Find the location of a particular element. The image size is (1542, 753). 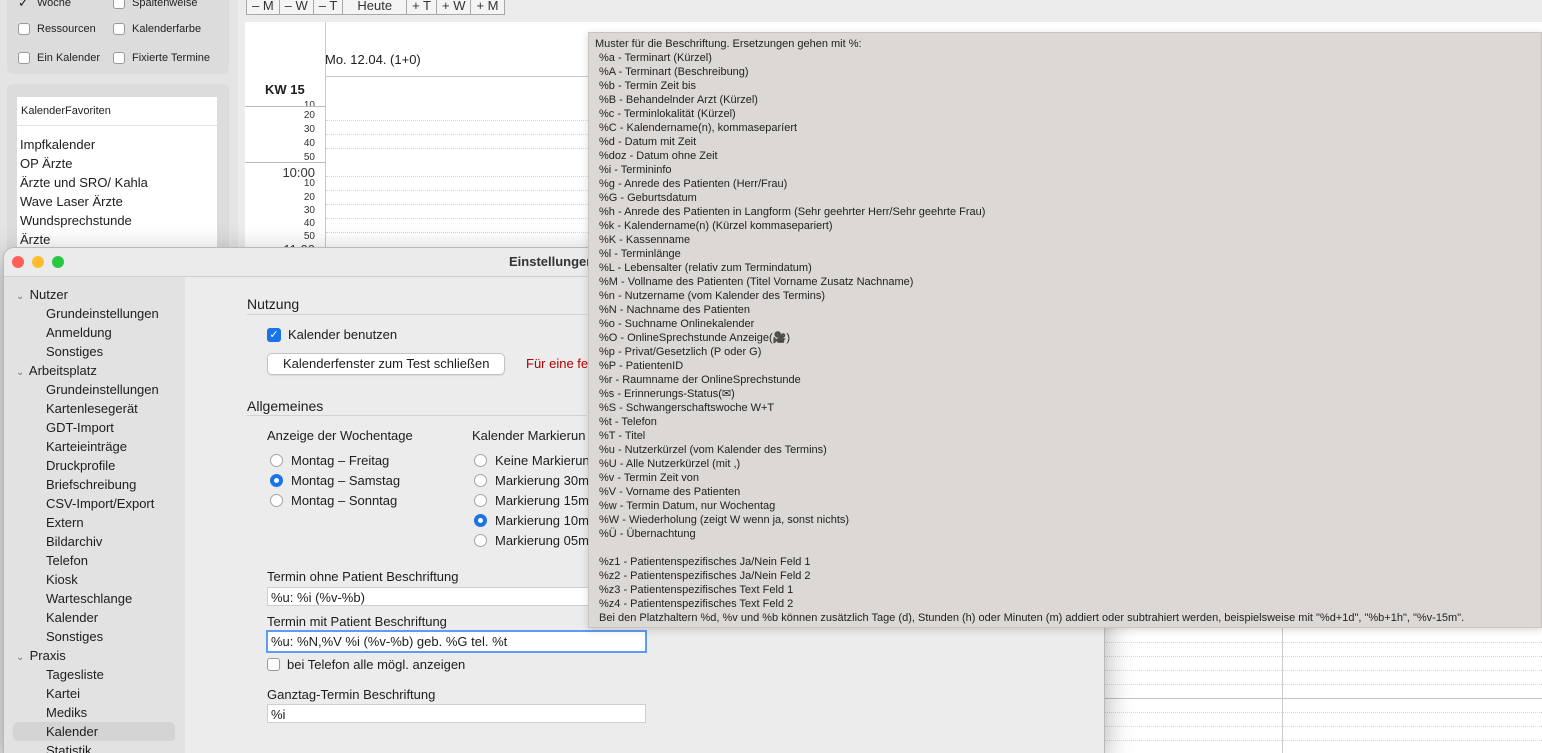

radio-marking-10: Markierung 10m is located at coordinates (531, 520).